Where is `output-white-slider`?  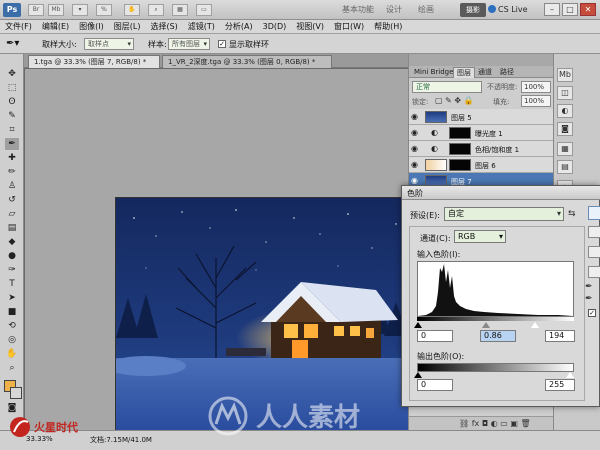
output-white-slider is located at coordinates (570, 375).